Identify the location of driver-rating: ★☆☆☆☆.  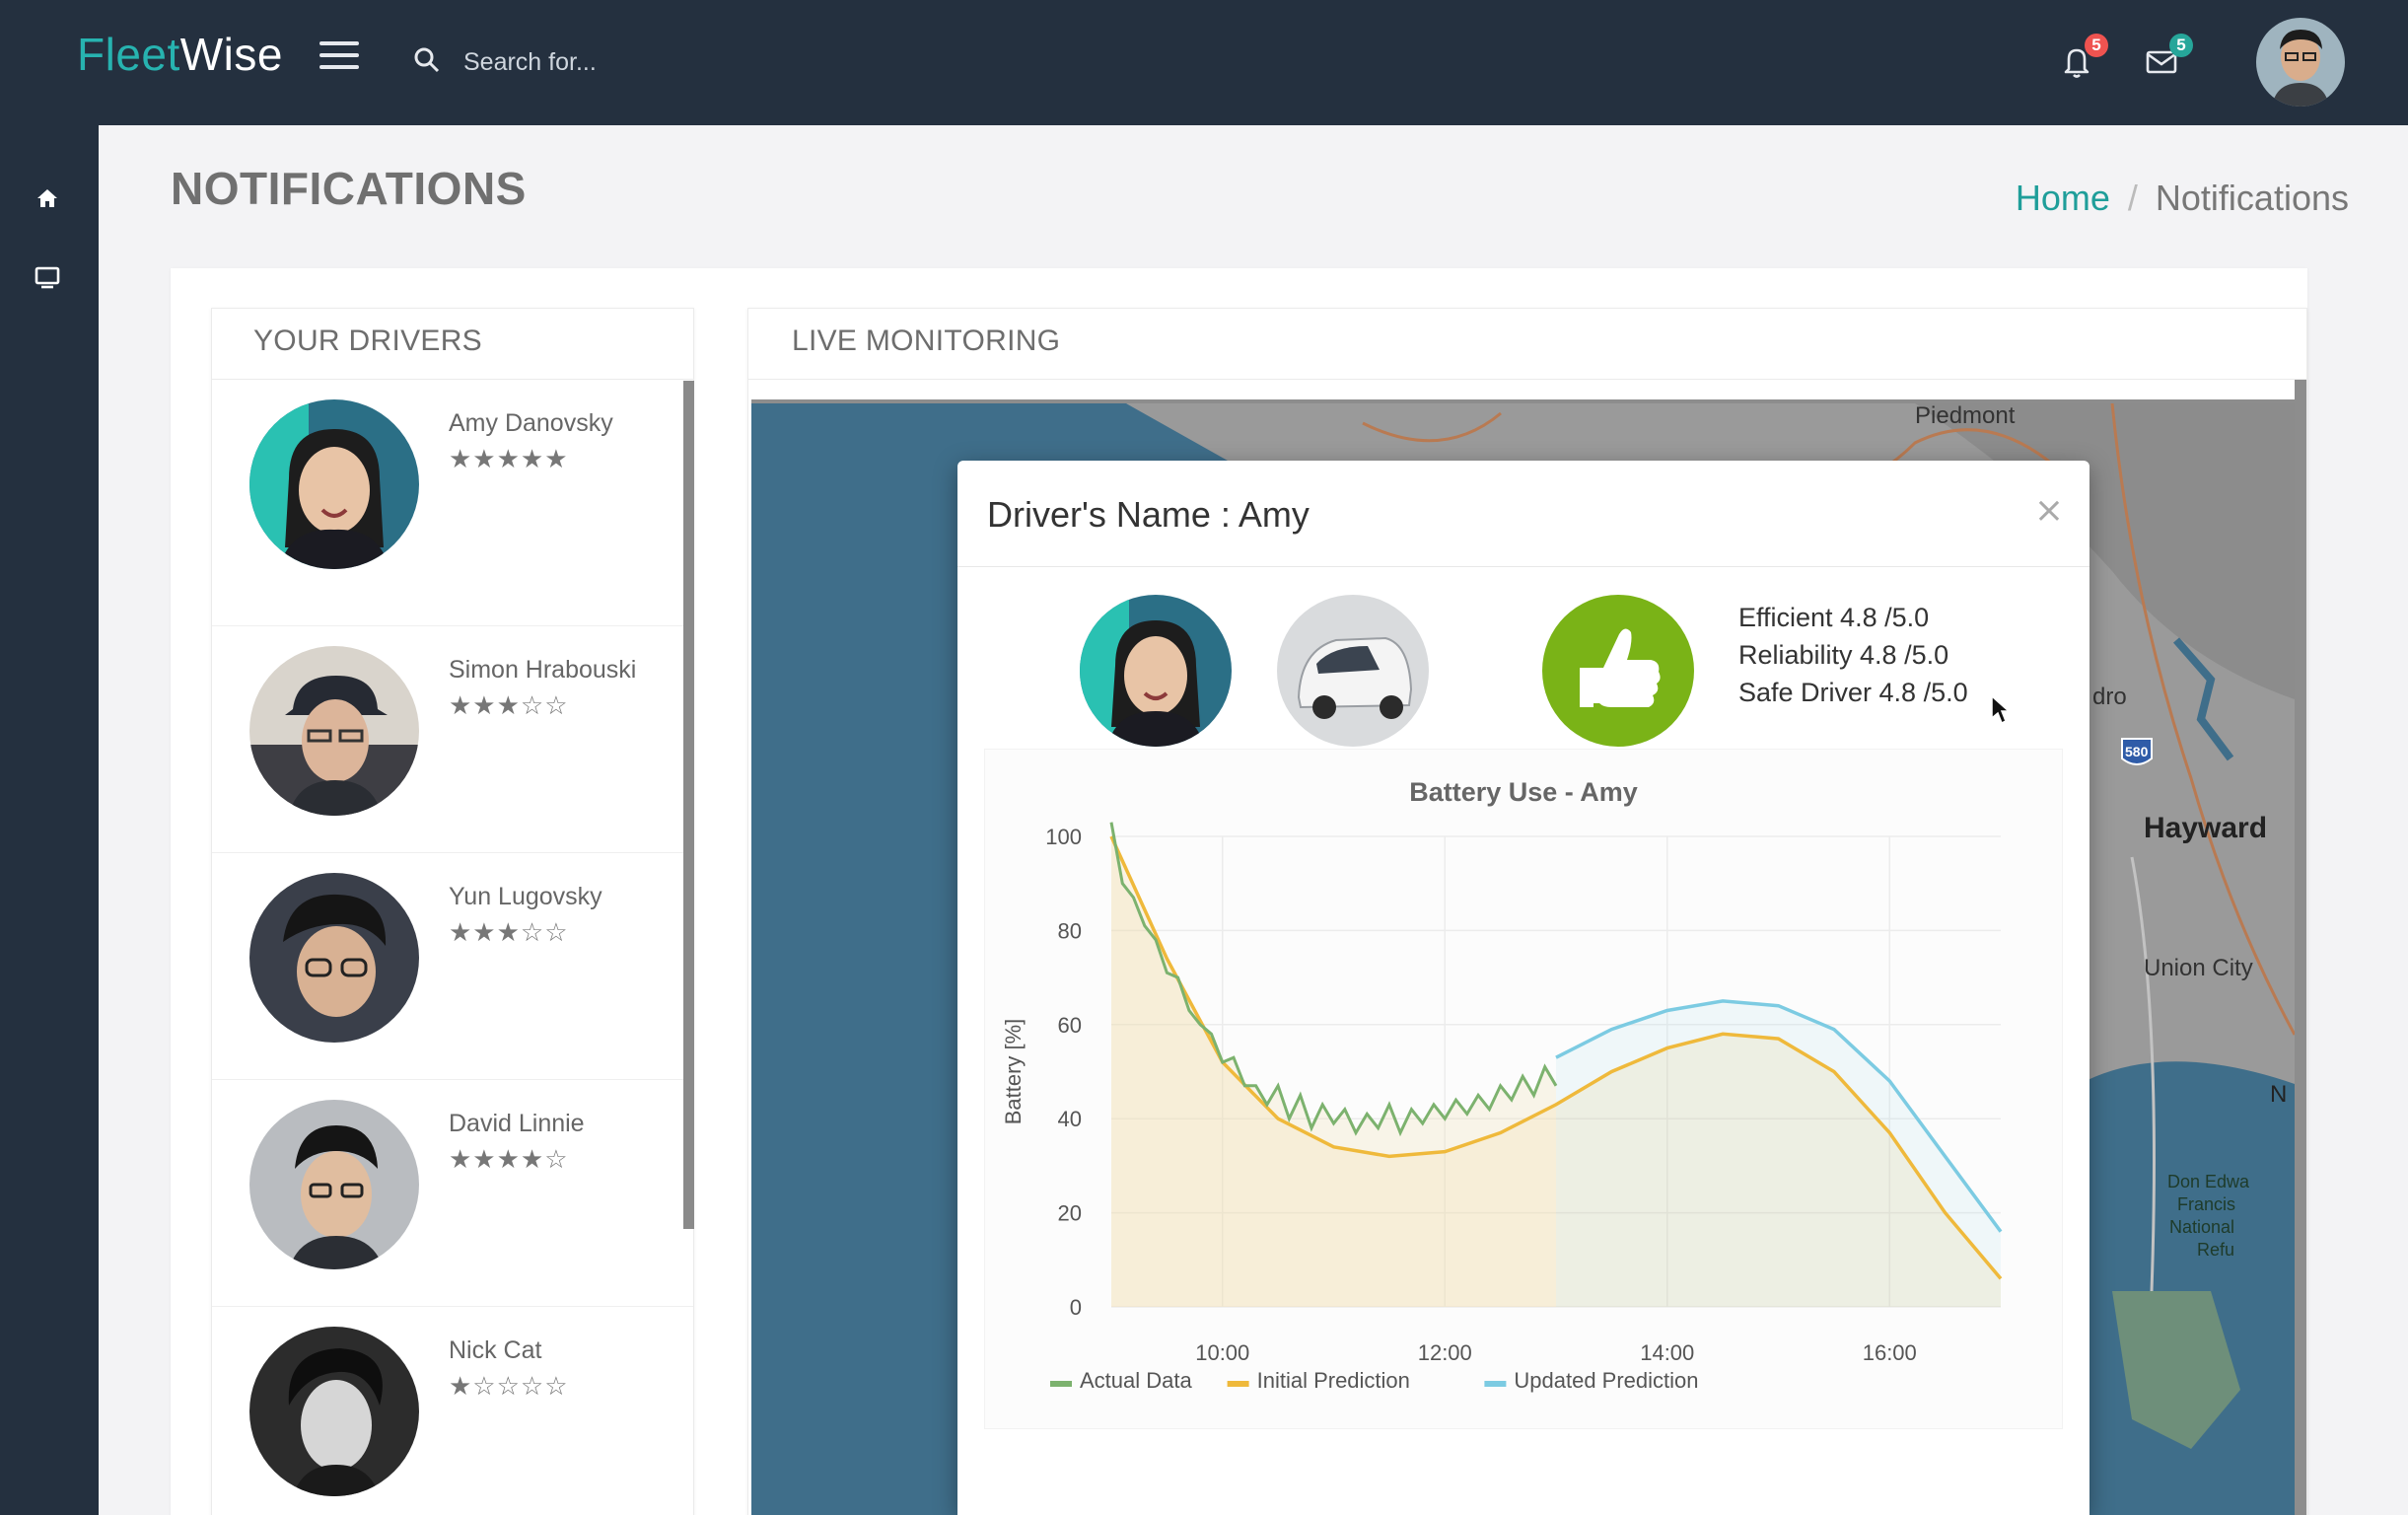
(509, 1387).